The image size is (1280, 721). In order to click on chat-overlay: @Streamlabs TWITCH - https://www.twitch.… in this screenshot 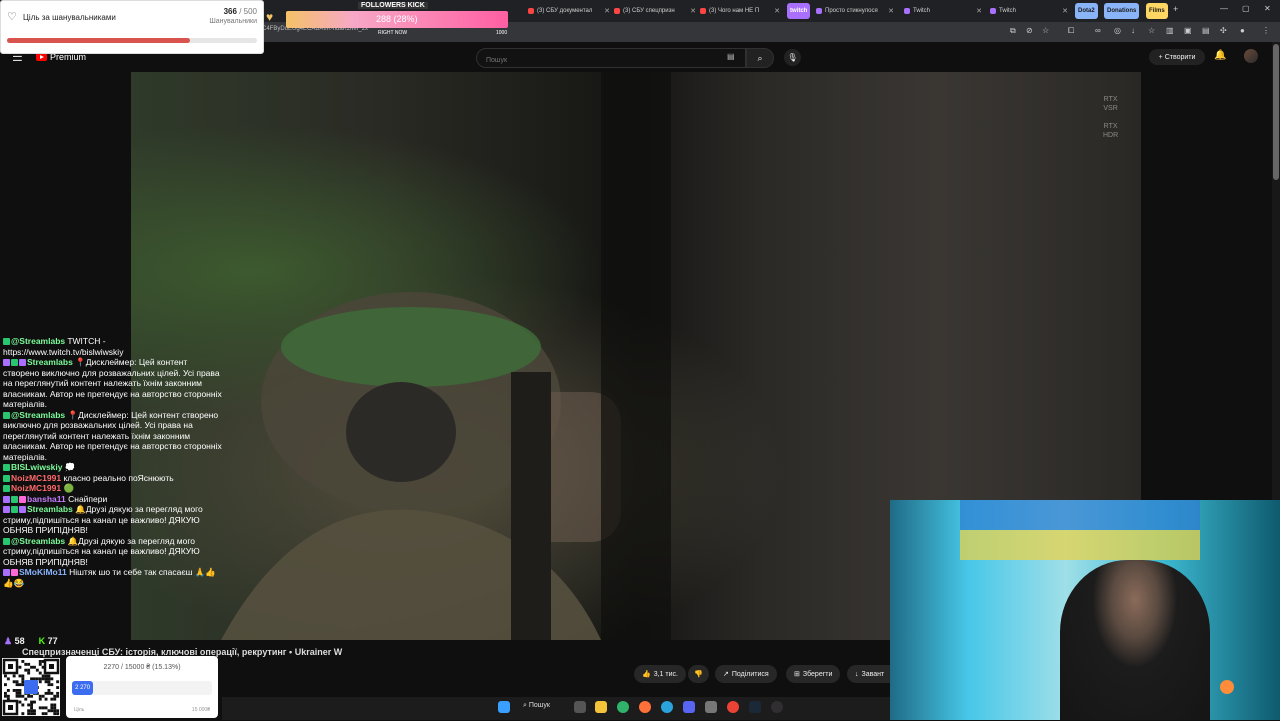, I will do `click(112, 486)`.